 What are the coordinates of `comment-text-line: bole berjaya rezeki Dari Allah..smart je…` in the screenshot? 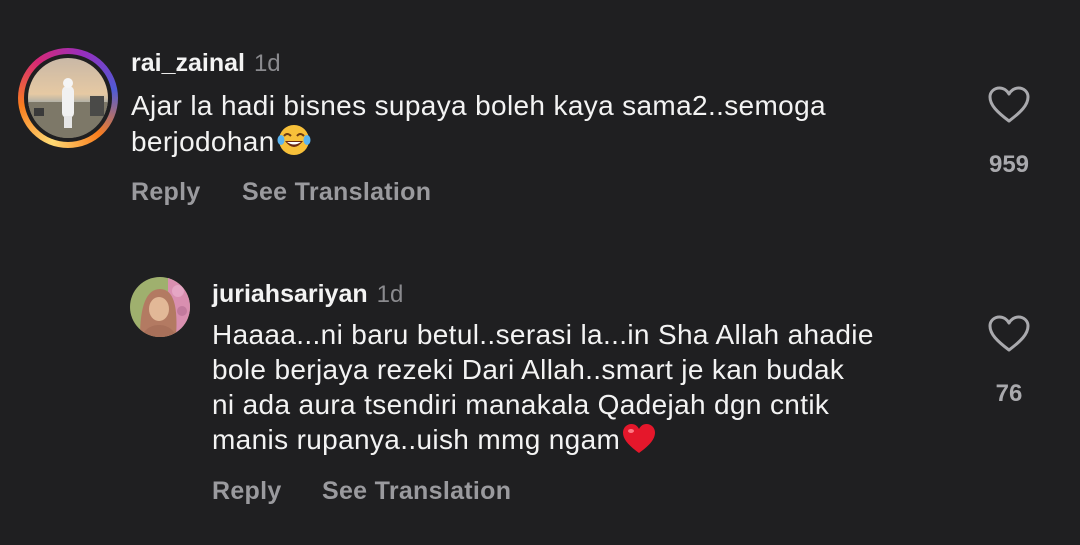 It's located at (528, 369).